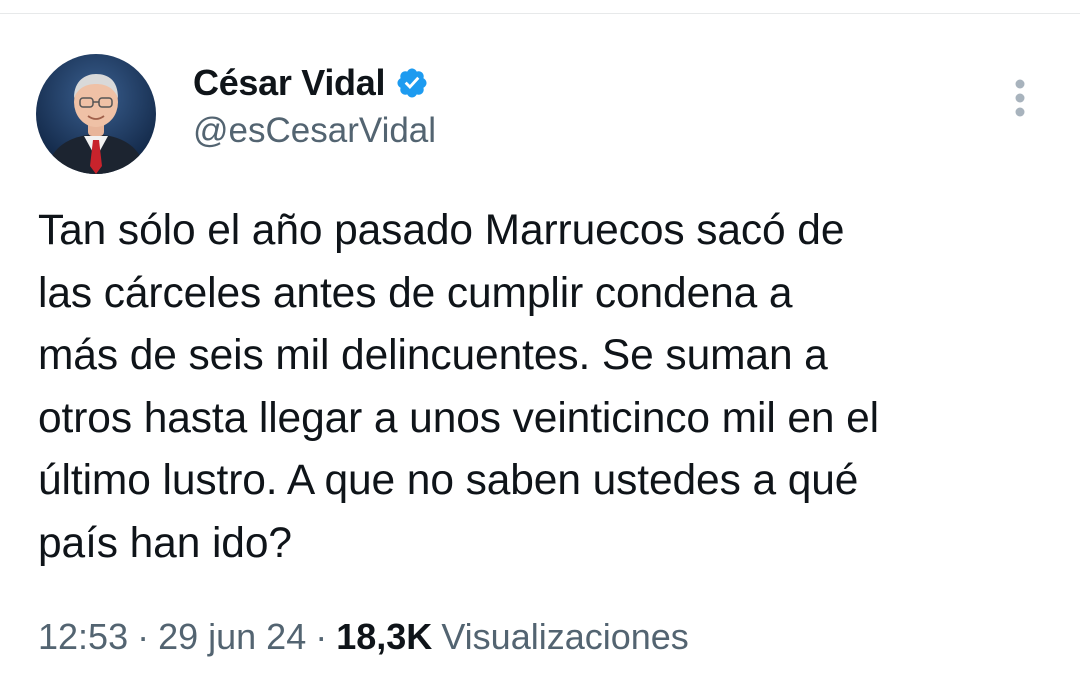 This screenshot has width=1080, height=684. Describe the element at coordinates (441, 230) in the screenshot. I see `tweet-text-line: Tan sólo el año pasado Marruecos sacó de` at that location.